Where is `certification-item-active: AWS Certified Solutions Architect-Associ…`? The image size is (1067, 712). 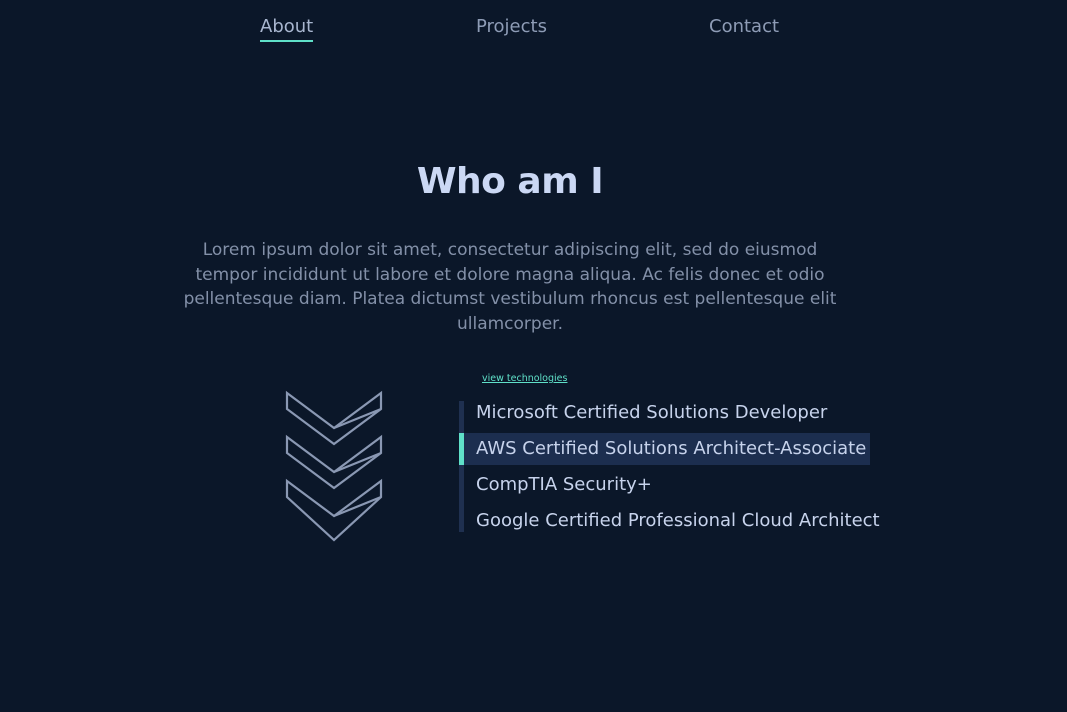
certification-item-active: AWS Certified Solutions Architect-Associ… is located at coordinates (664, 449).